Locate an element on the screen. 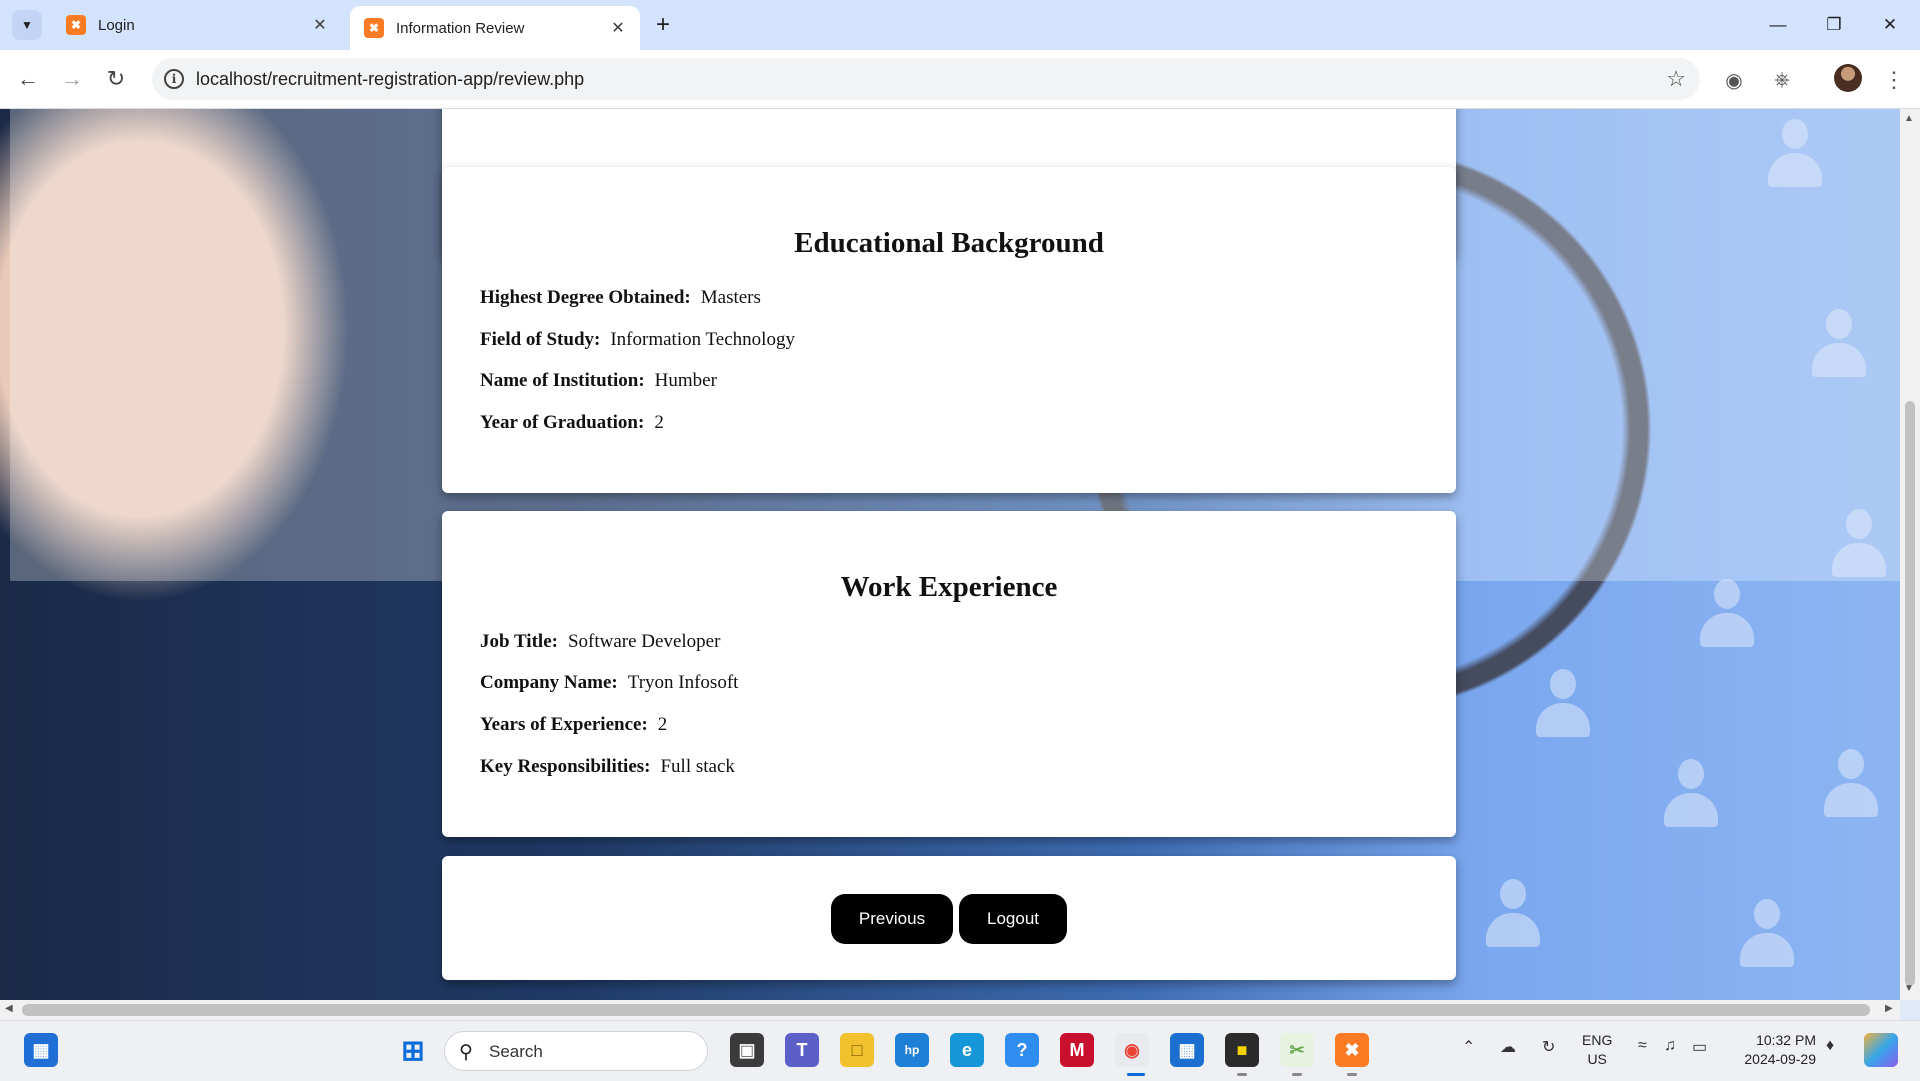 The width and height of the screenshot is (1920, 1081). field-value: Information Technology is located at coordinates (702, 339).